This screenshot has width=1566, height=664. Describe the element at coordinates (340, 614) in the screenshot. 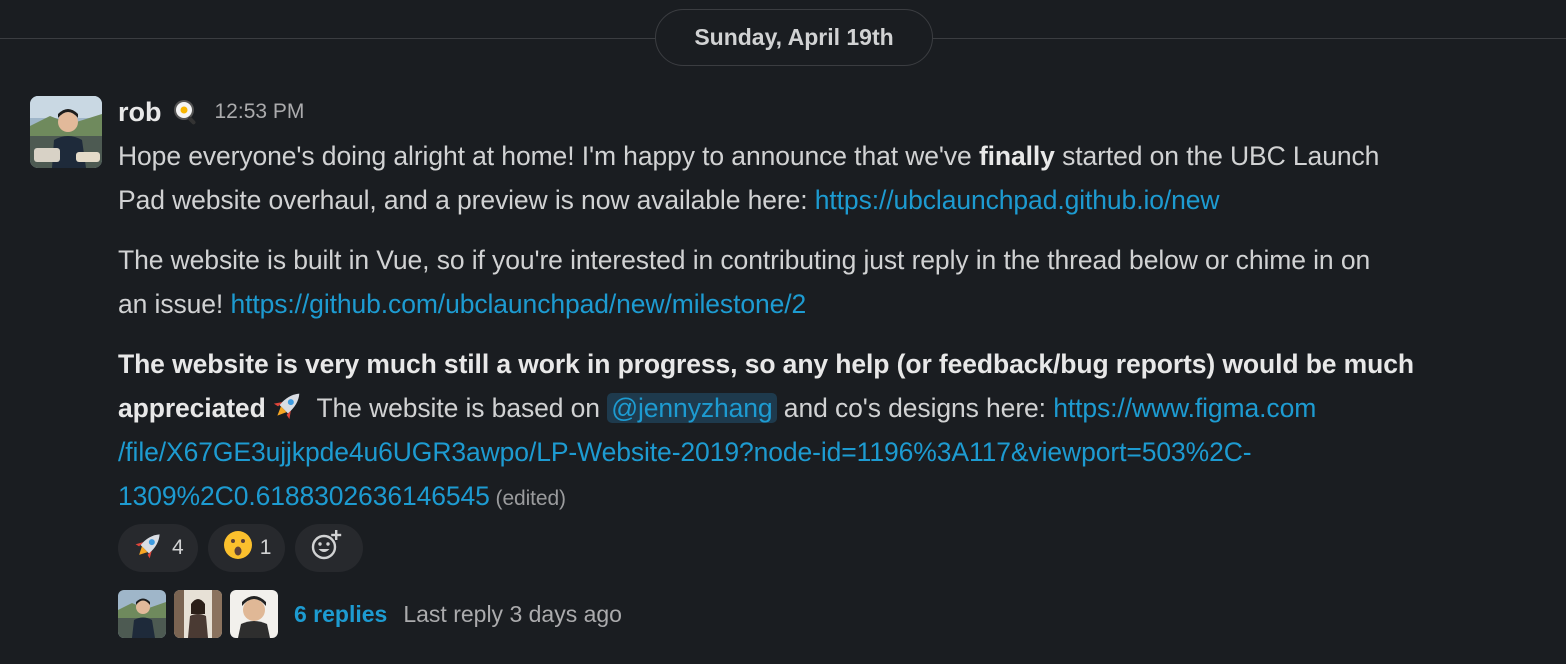

I see `replies-link: 6 replies` at that location.